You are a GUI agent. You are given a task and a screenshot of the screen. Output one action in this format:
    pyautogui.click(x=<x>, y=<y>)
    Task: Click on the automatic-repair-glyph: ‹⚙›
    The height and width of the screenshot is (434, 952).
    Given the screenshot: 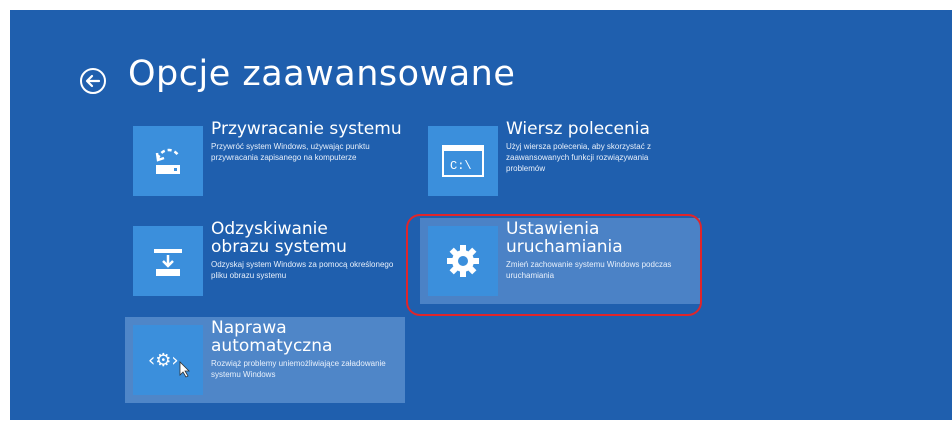 What is the action you would take?
    pyautogui.click(x=163, y=360)
    